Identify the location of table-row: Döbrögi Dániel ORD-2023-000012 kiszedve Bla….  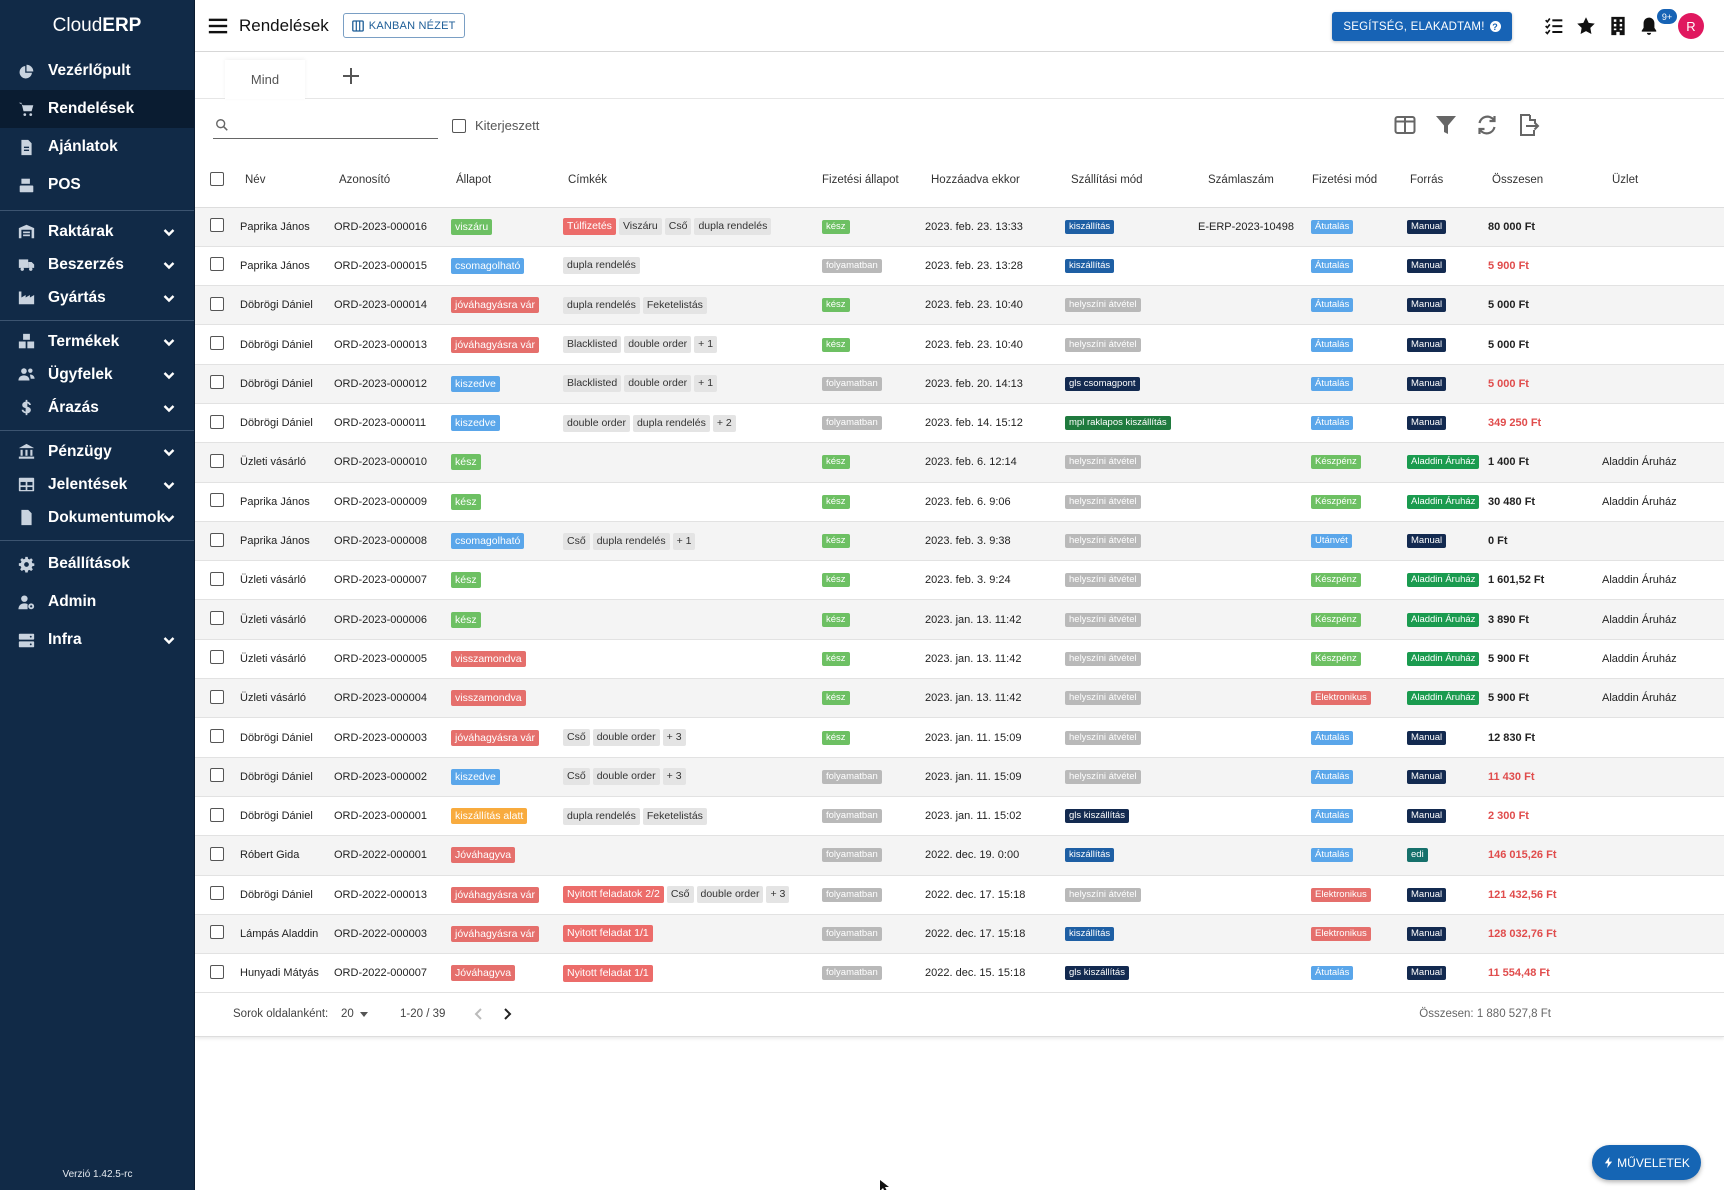
(959, 384).